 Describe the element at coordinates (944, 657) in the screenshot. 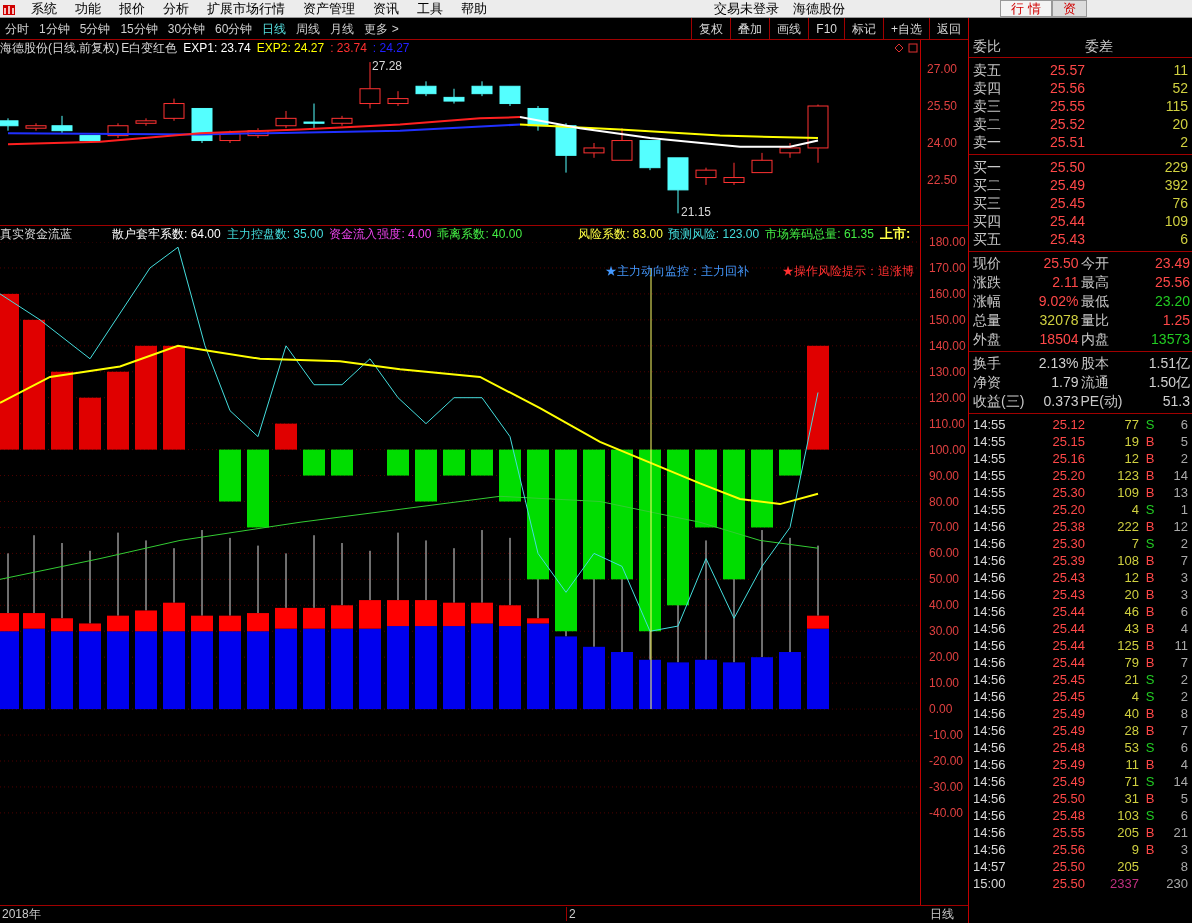

I see `axis-label: 20.00` at that location.